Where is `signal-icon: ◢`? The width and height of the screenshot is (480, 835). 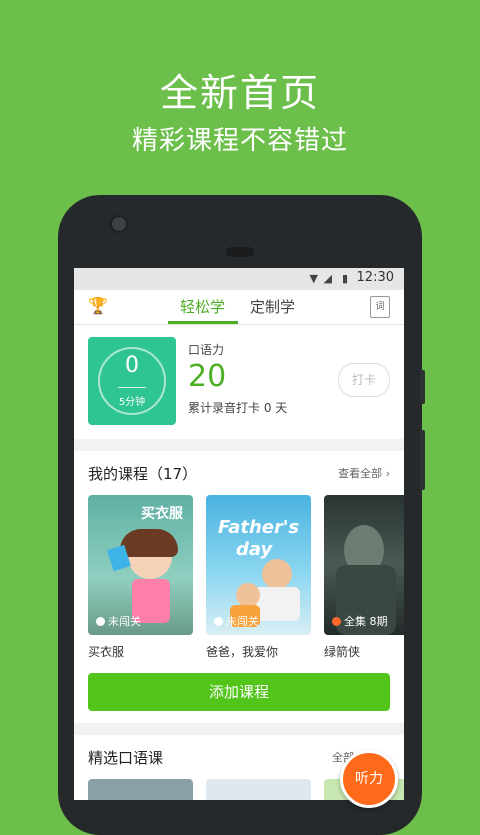
signal-icon: ◢ is located at coordinates (327, 278).